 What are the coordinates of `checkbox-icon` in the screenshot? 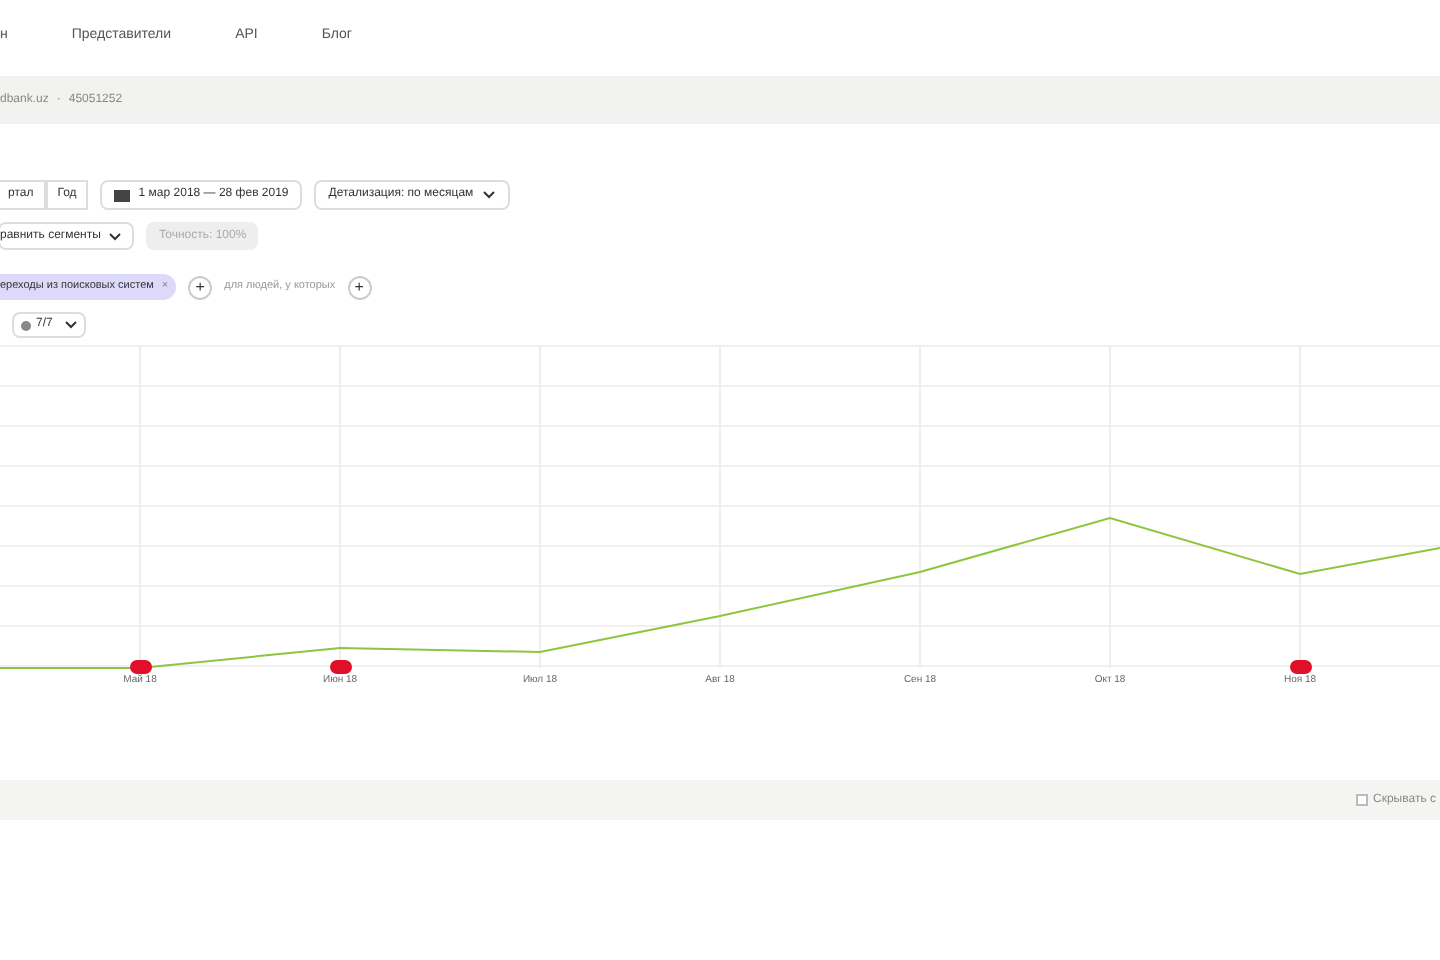 It's located at (1361, 800).